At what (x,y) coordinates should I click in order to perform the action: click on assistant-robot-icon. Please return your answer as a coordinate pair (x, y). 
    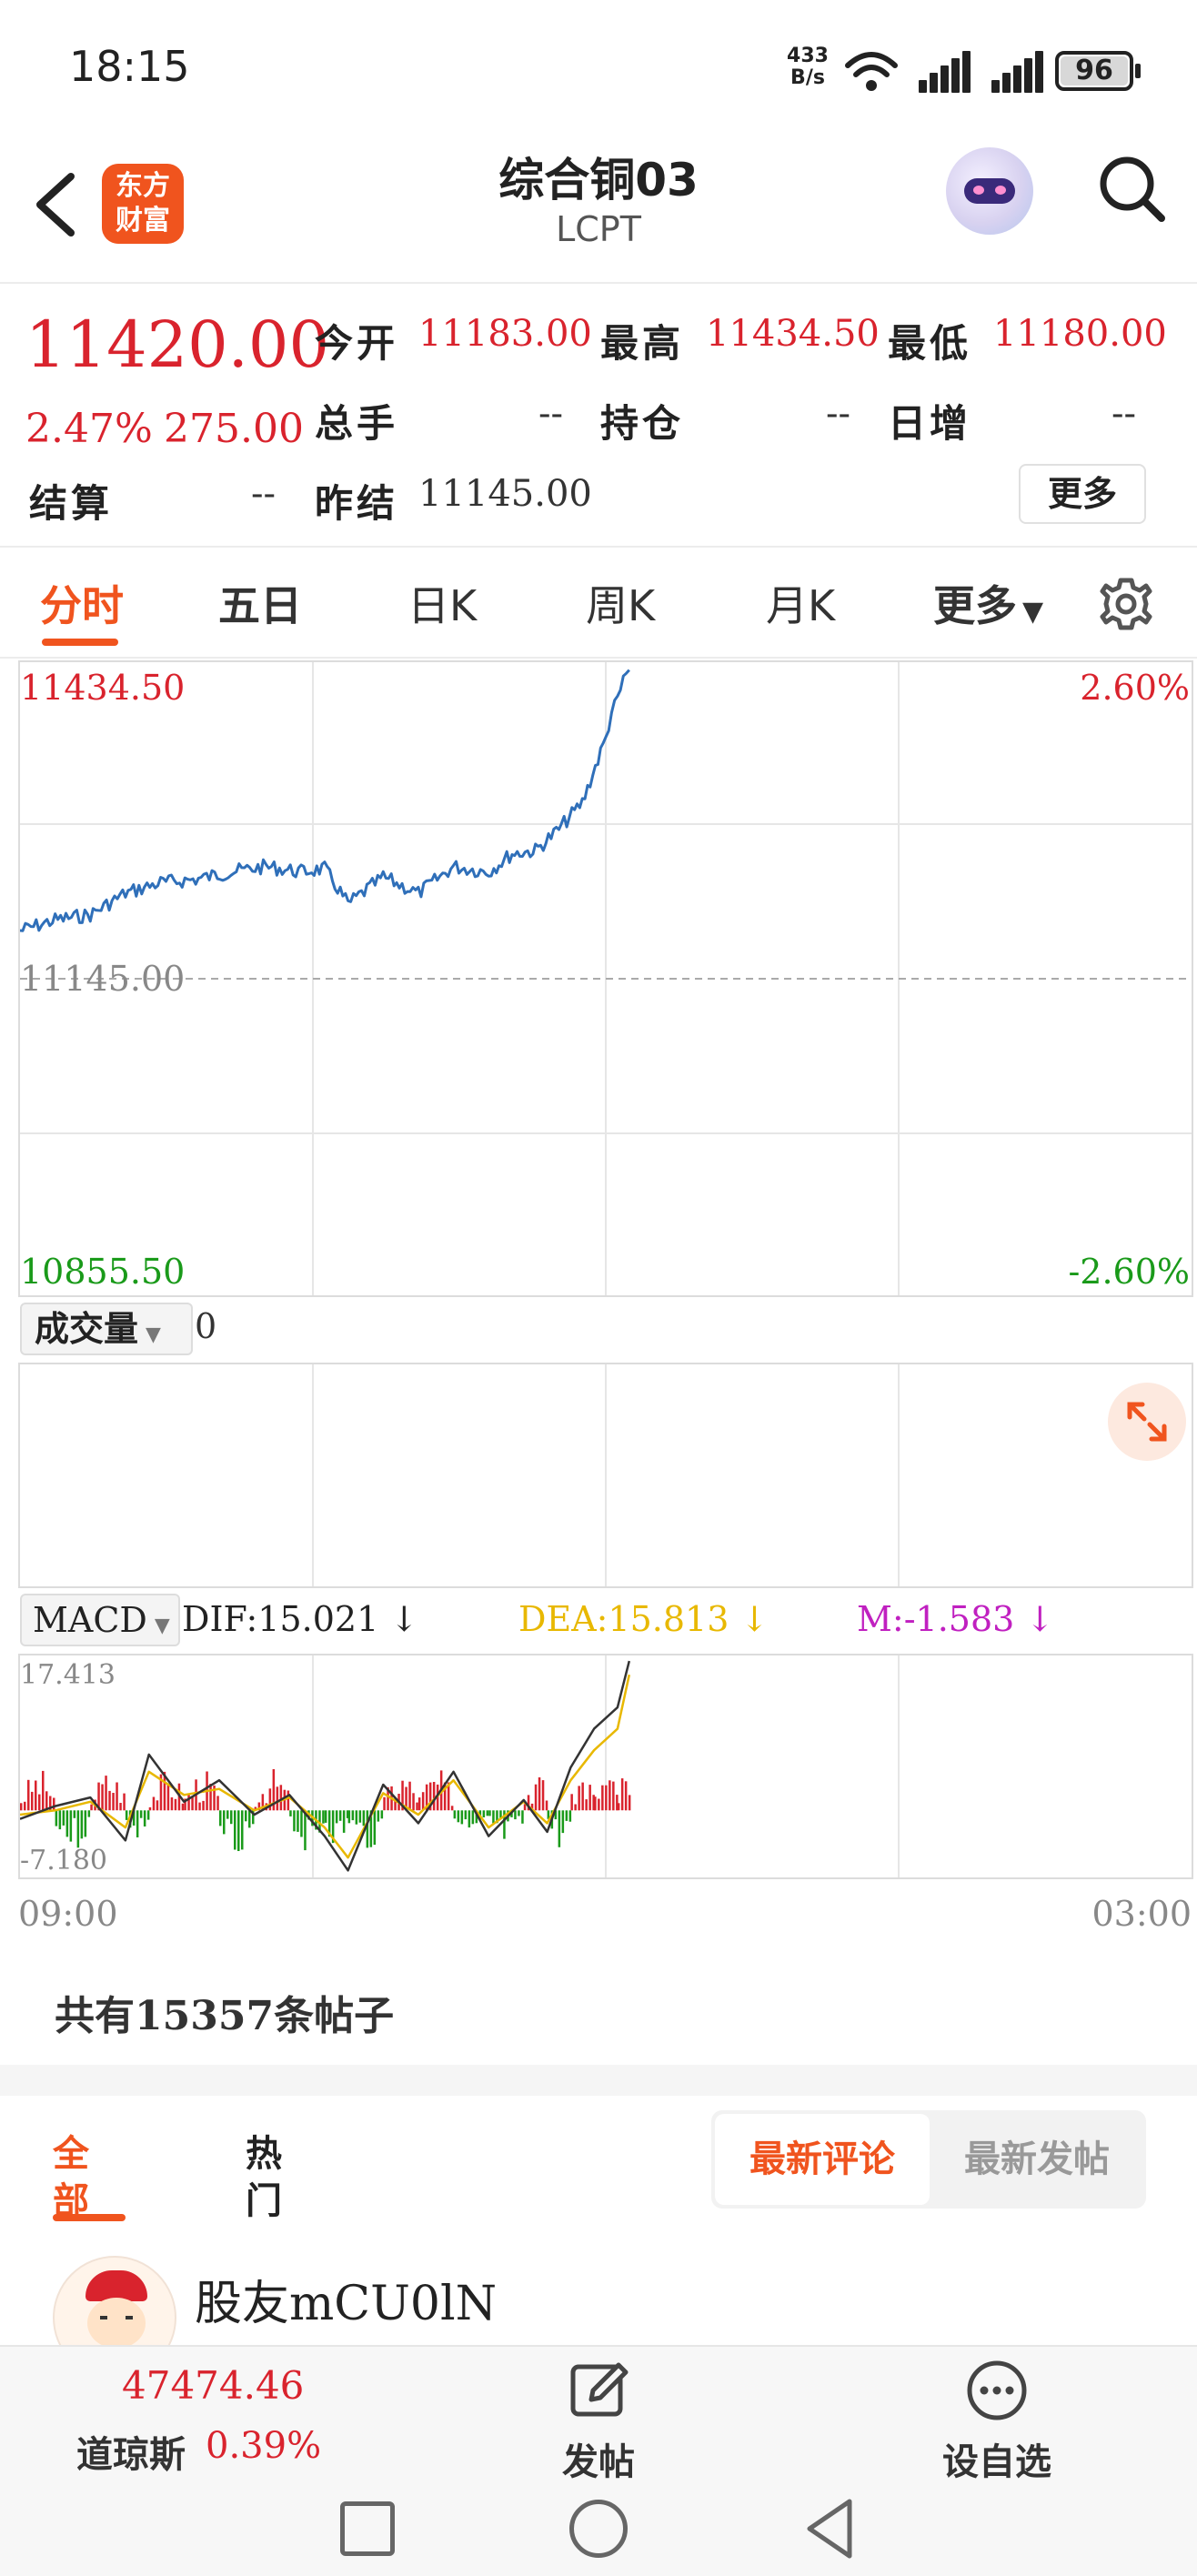
    Looking at the image, I should click on (989, 191).